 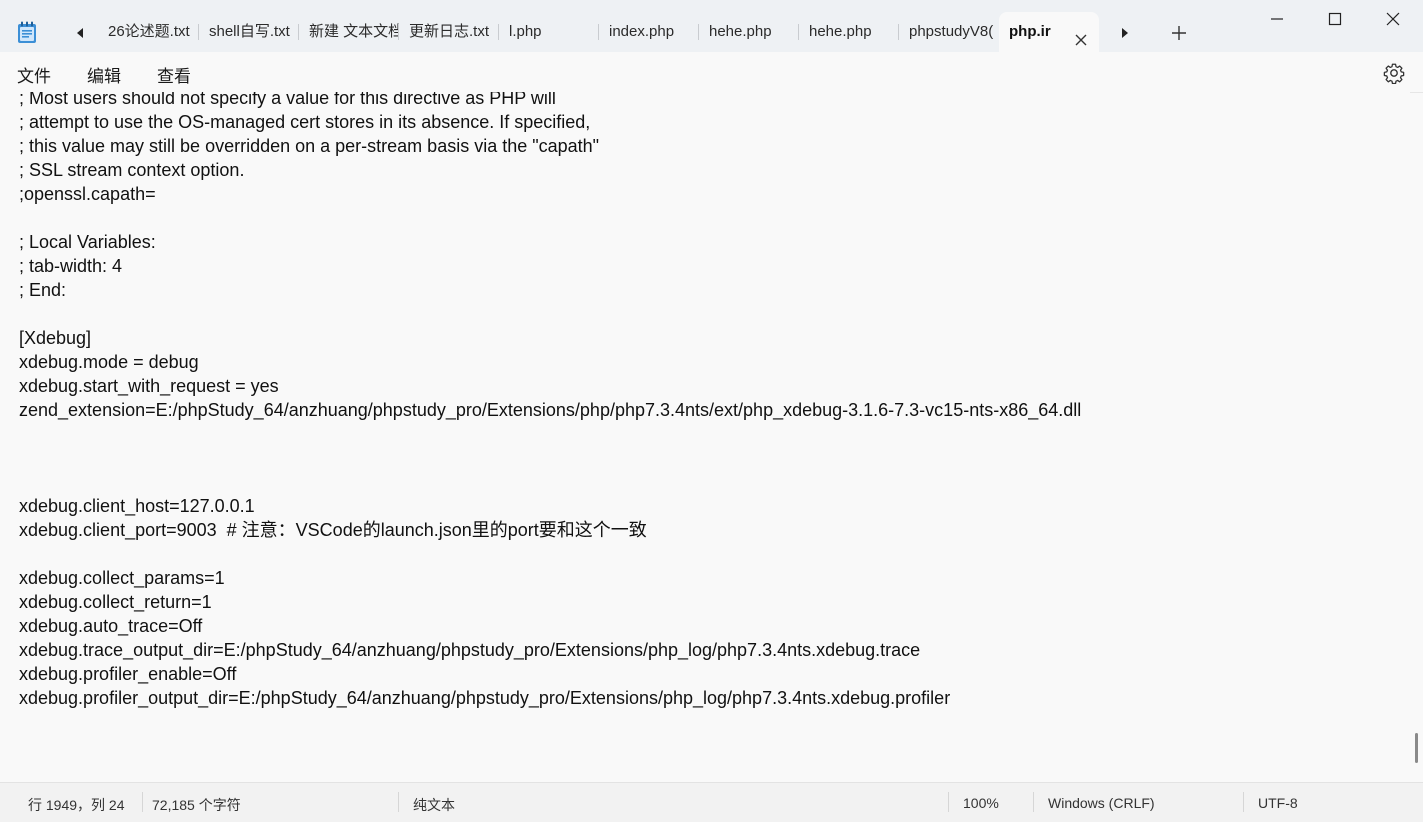 I want to click on editor-line: xdebug.collect_return=1, so click(x=550, y=602).